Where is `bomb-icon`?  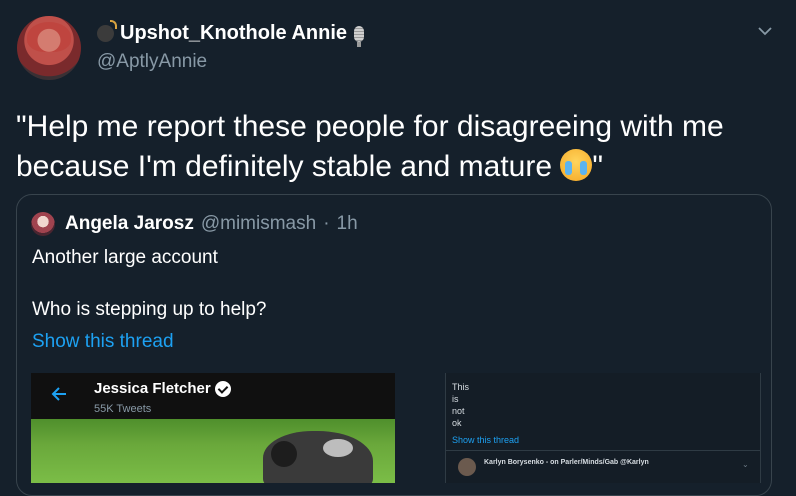
bomb-icon is located at coordinates (107, 31).